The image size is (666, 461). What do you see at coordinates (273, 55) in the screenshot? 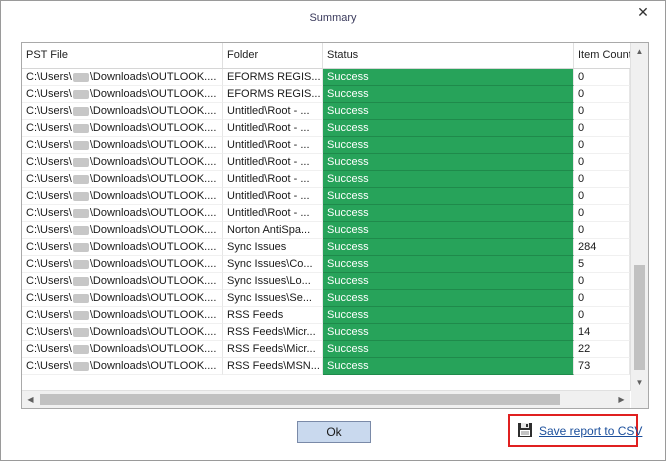
I see `column-header-folder: Folder` at bounding box center [273, 55].